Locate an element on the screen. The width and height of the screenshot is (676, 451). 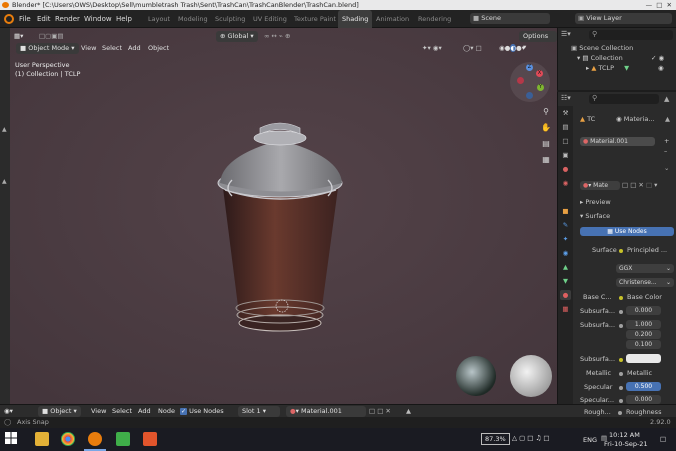
rendered-shading-icon: ● is located at coordinates (519, 48).